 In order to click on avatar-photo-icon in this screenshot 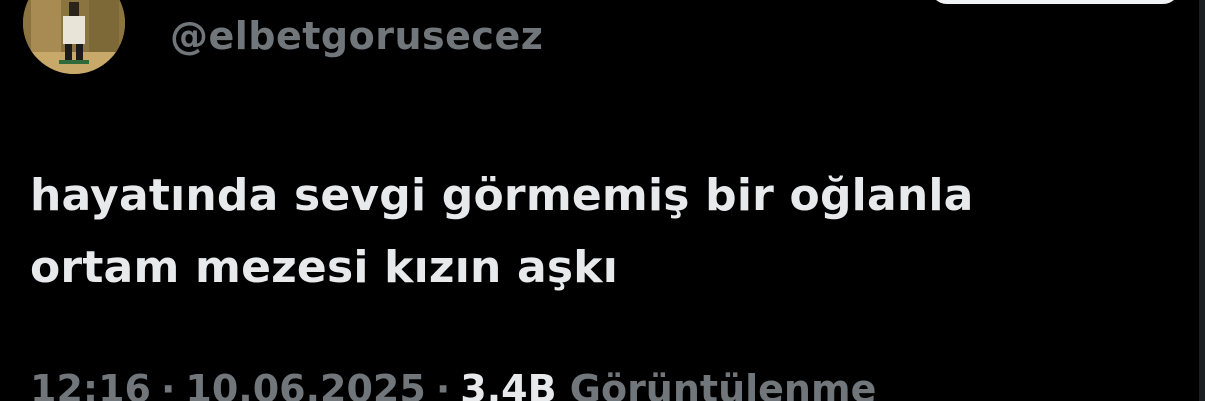, I will do `click(74, 37)`.